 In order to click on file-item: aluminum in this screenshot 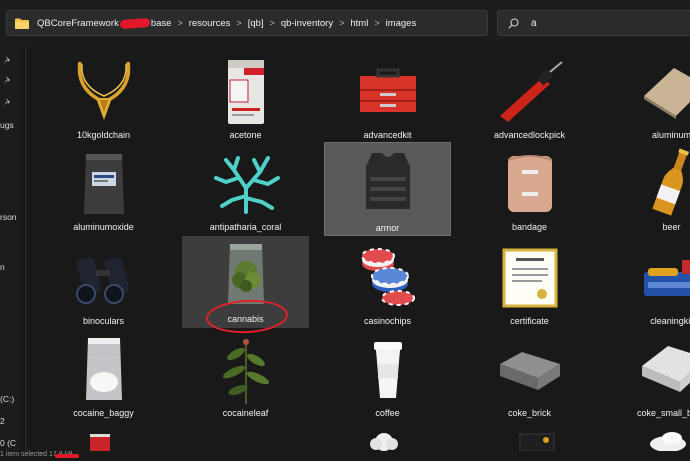, I will do `click(649, 99)`.